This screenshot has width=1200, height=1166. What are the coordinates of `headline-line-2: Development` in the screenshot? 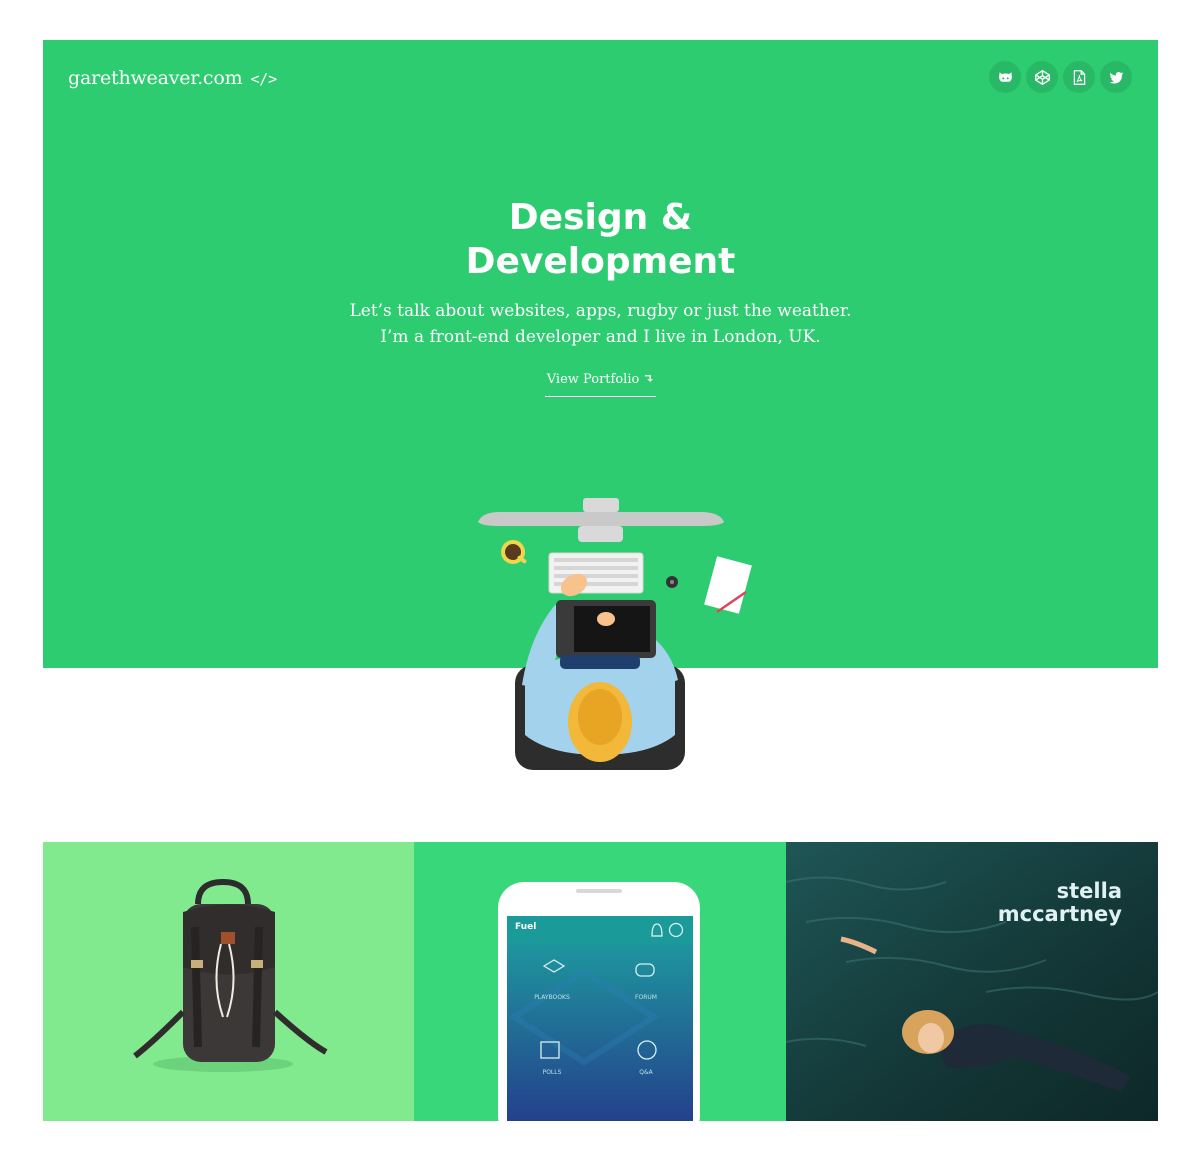 It's located at (600, 261).